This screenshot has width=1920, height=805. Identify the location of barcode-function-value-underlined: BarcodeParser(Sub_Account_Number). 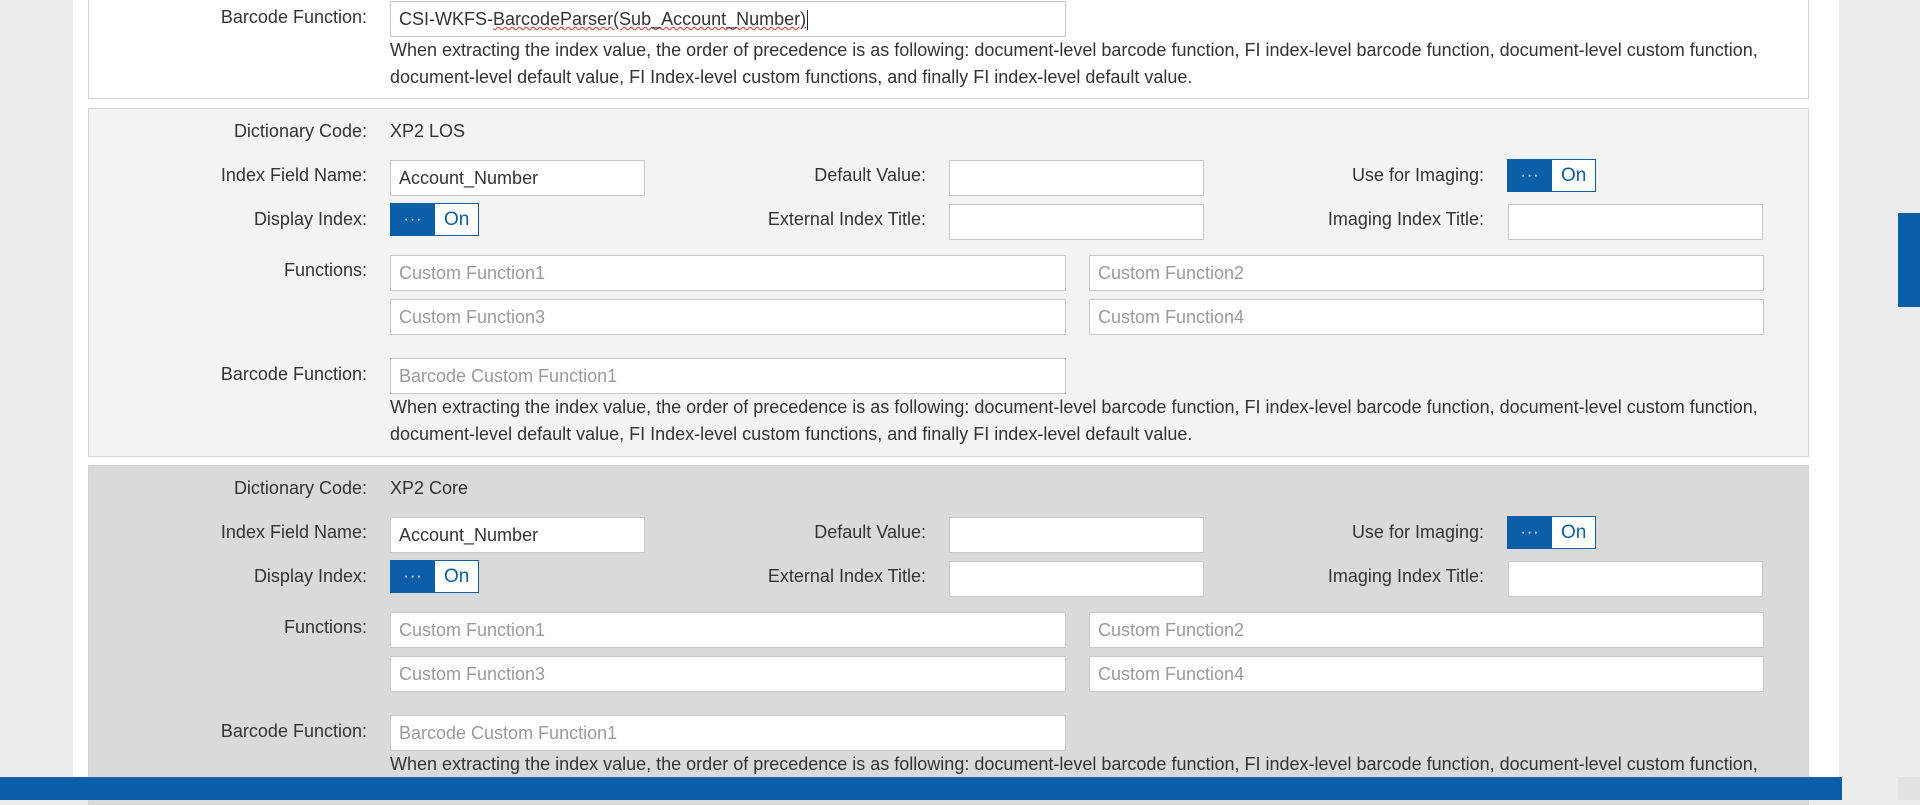
(650, 19).